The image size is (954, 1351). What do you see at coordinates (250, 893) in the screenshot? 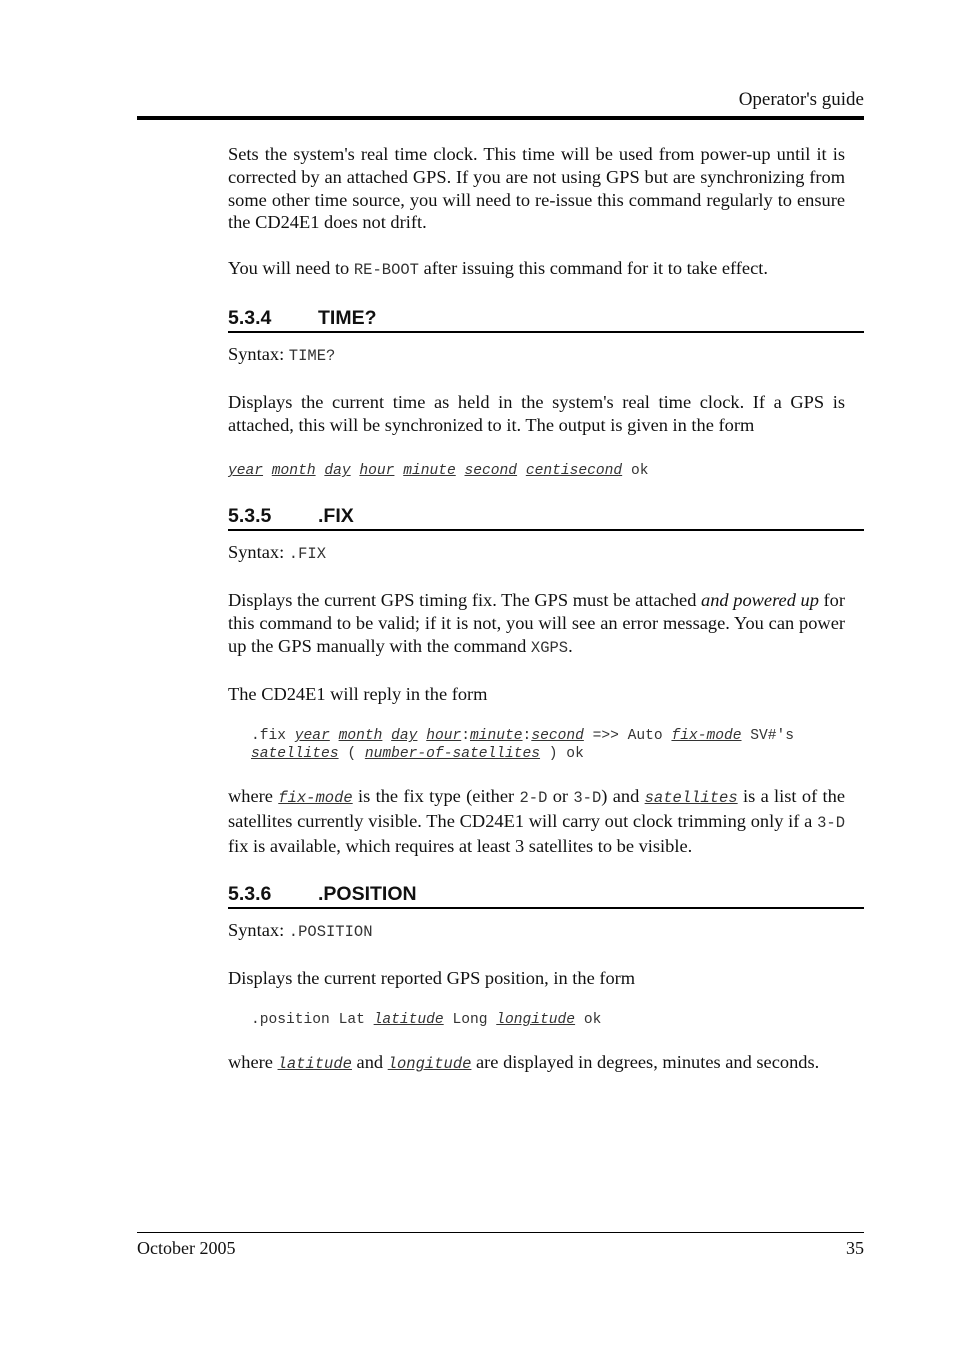
I see `section-number: 5.3.6` at bounding box center [250, 893].